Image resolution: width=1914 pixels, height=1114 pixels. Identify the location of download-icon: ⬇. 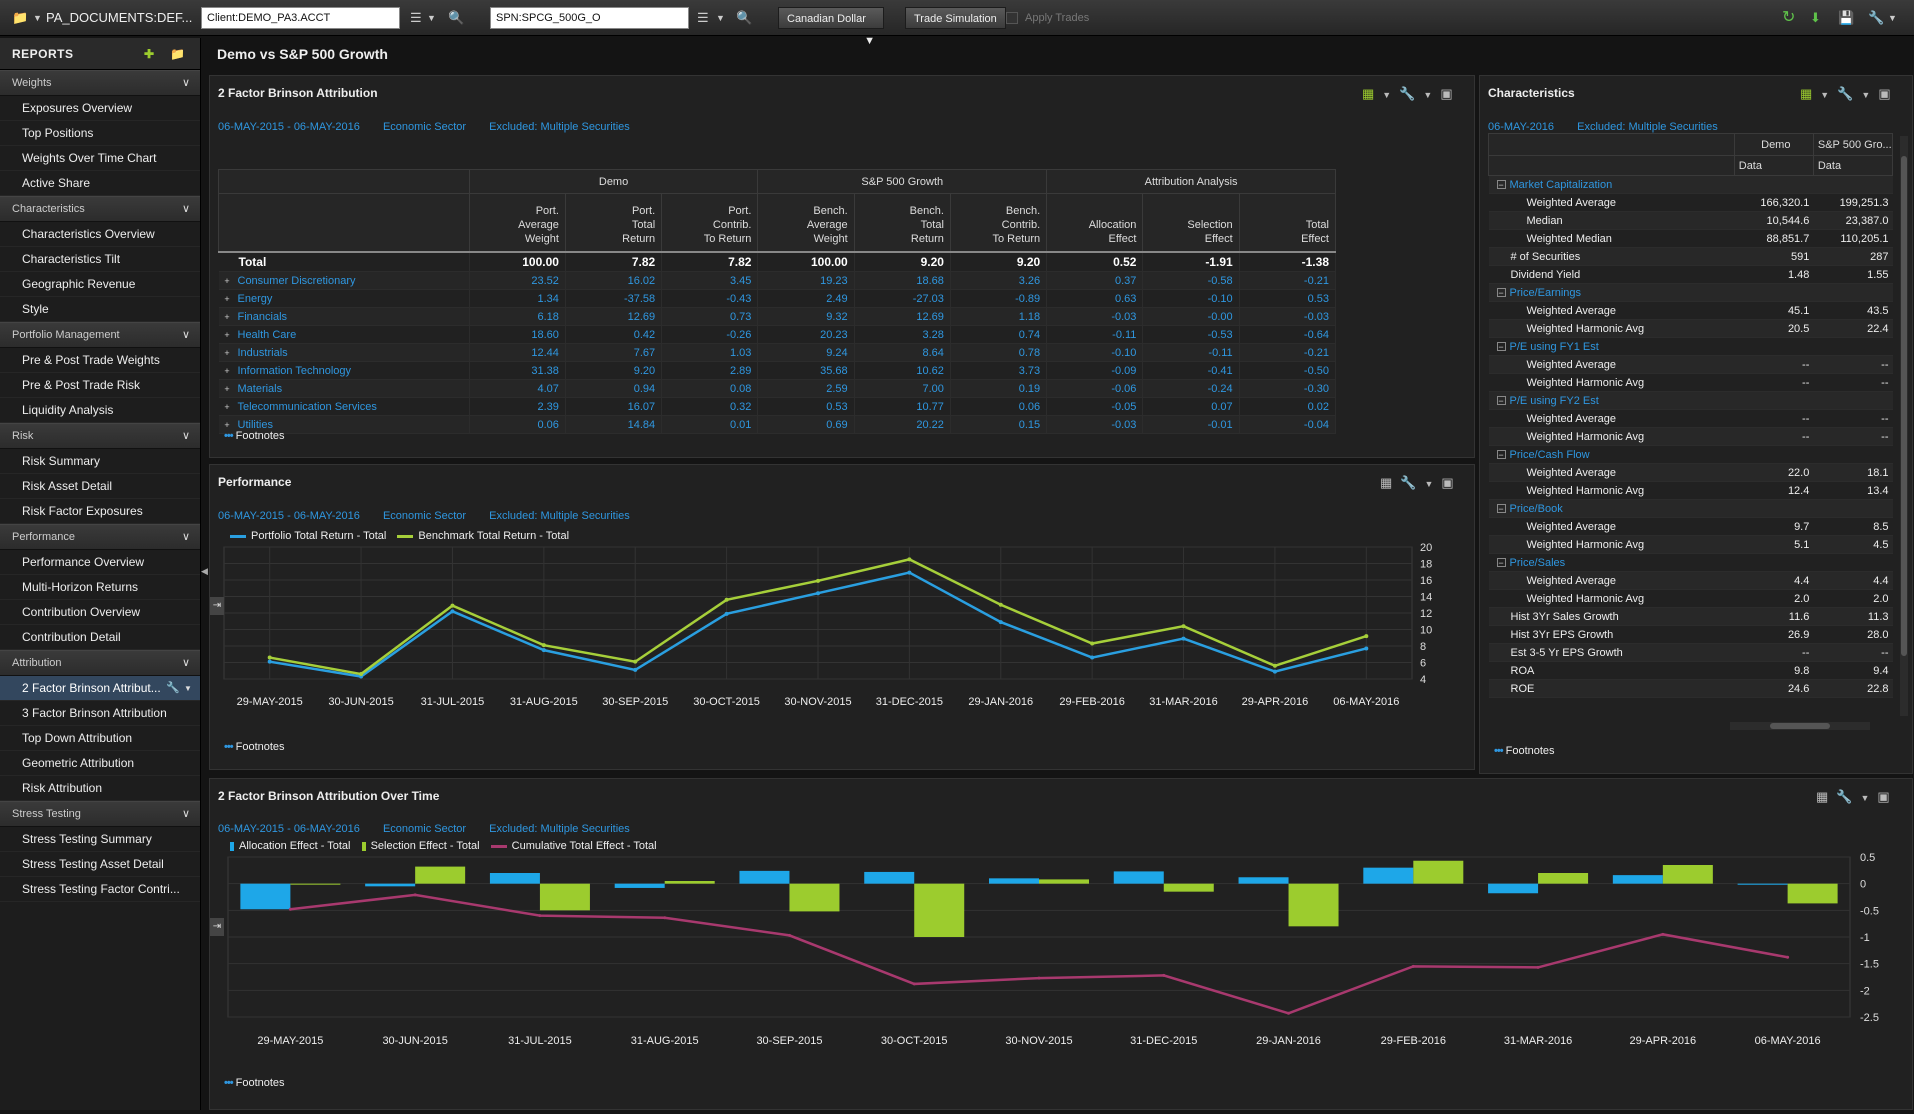
(1815, 18).